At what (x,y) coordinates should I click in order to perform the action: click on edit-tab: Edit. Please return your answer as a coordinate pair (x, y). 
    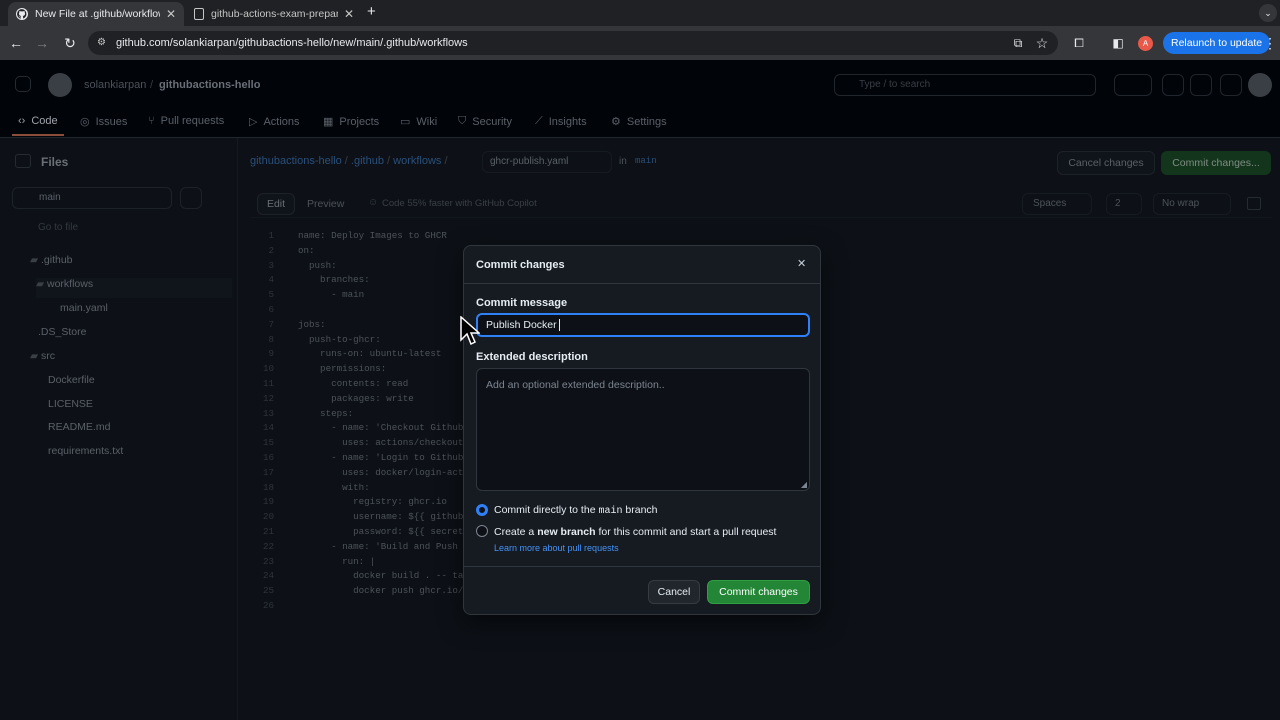
    Looking at the image, I should click on (276, 204).